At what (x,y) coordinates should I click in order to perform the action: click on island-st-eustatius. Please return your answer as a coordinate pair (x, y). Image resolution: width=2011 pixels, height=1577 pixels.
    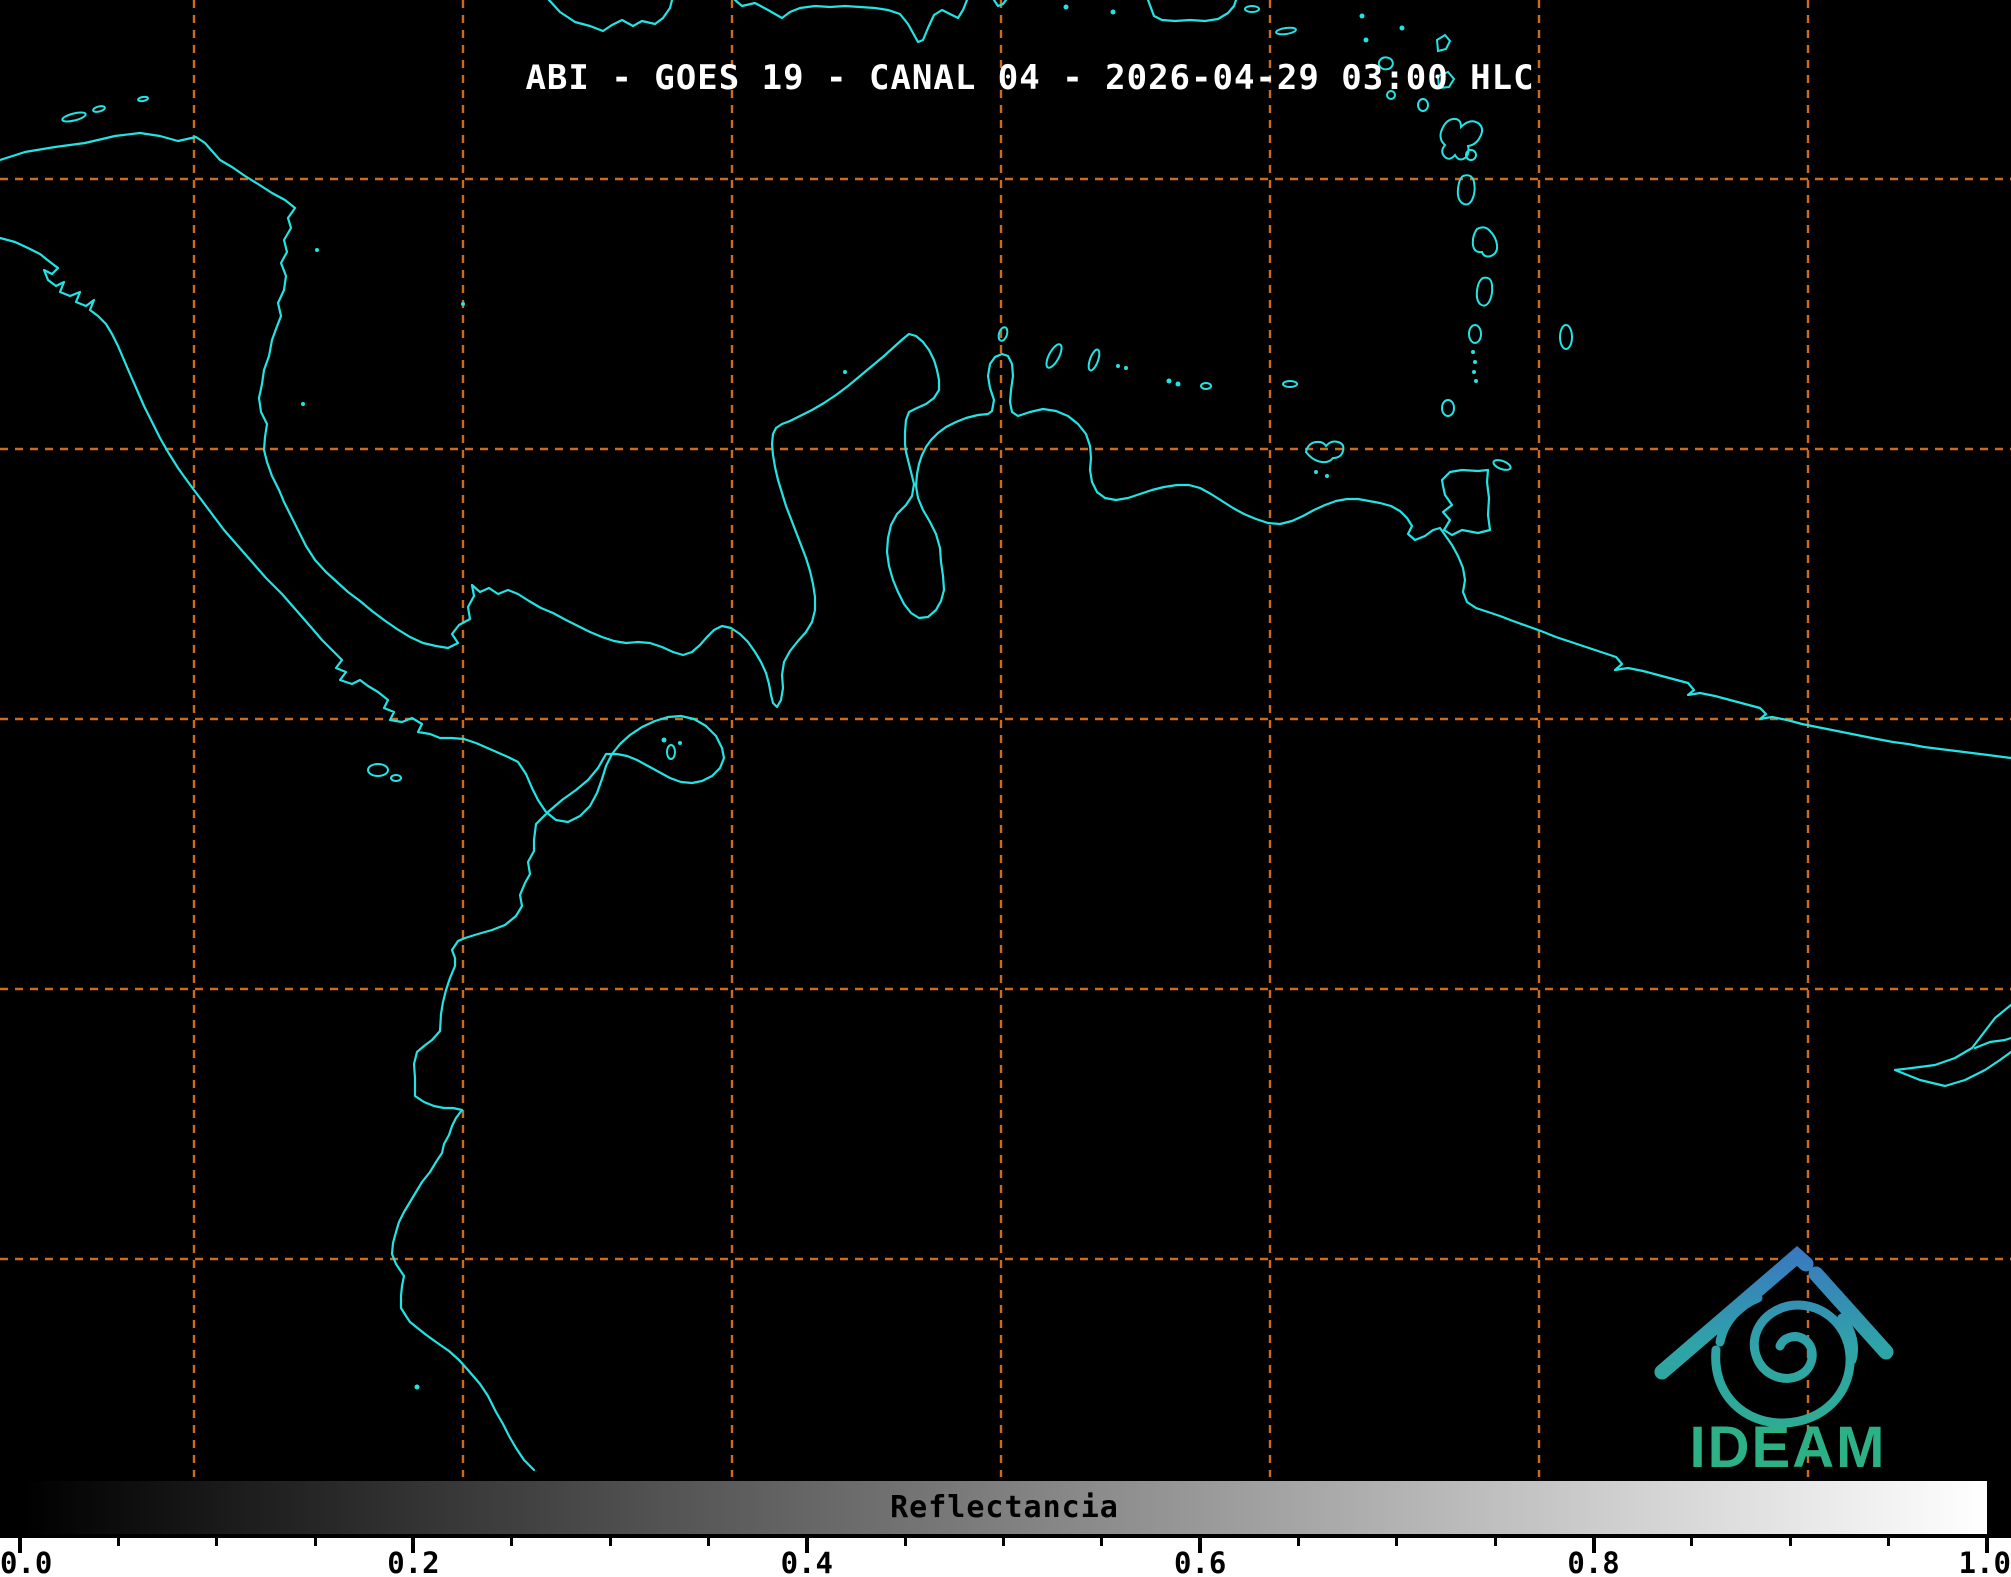
    Looking at the image, I should click on (1366, 40).